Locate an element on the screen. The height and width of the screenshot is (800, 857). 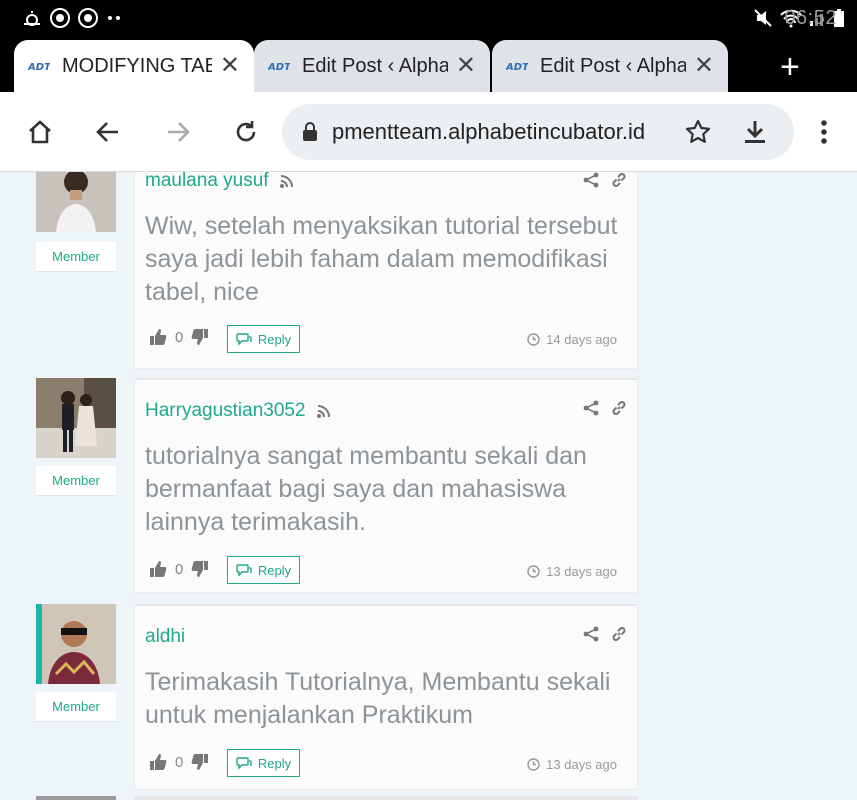
more-dots-icon is located at coordinates (114, 18).